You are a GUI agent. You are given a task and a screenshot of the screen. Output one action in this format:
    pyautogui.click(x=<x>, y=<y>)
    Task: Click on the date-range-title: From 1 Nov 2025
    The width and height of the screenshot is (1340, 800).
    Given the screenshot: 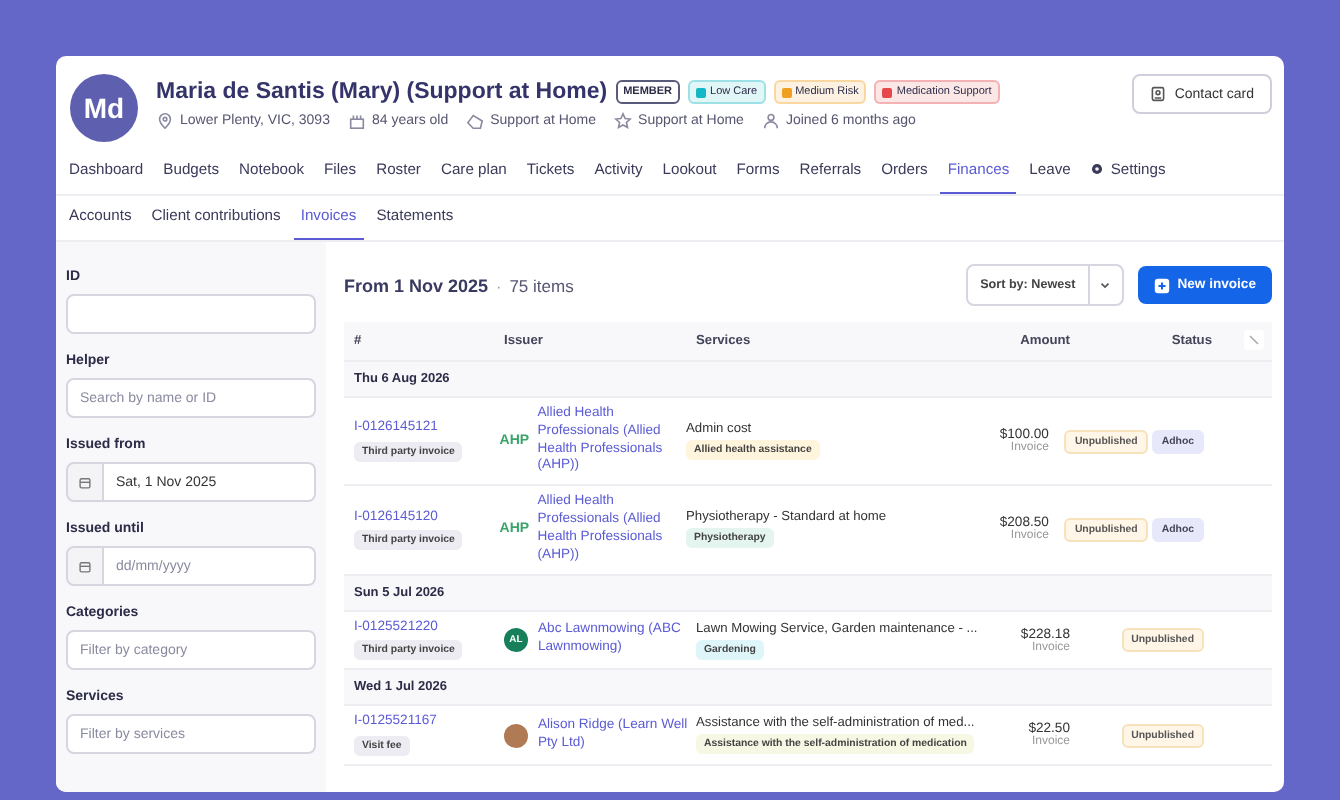 What is the action you would take?
    pyautogui.click(x=416, y=285)
    